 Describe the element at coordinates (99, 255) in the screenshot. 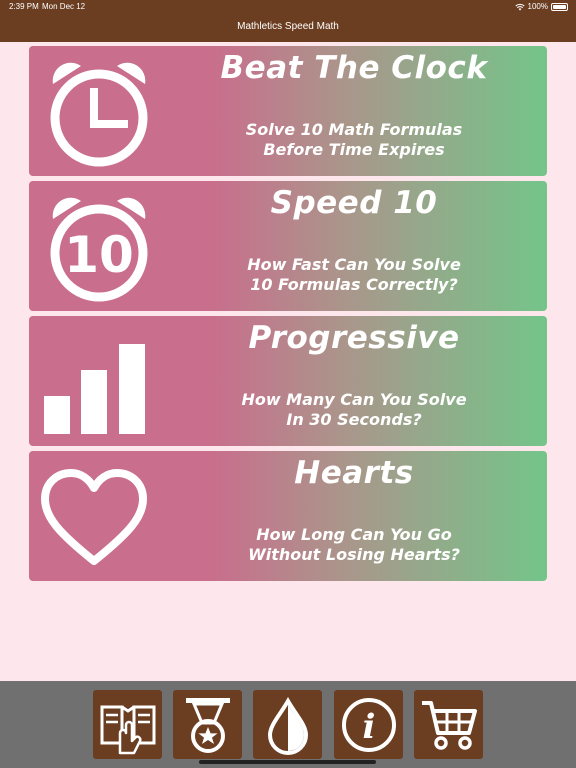

I see `clock-number: 10` at that location.